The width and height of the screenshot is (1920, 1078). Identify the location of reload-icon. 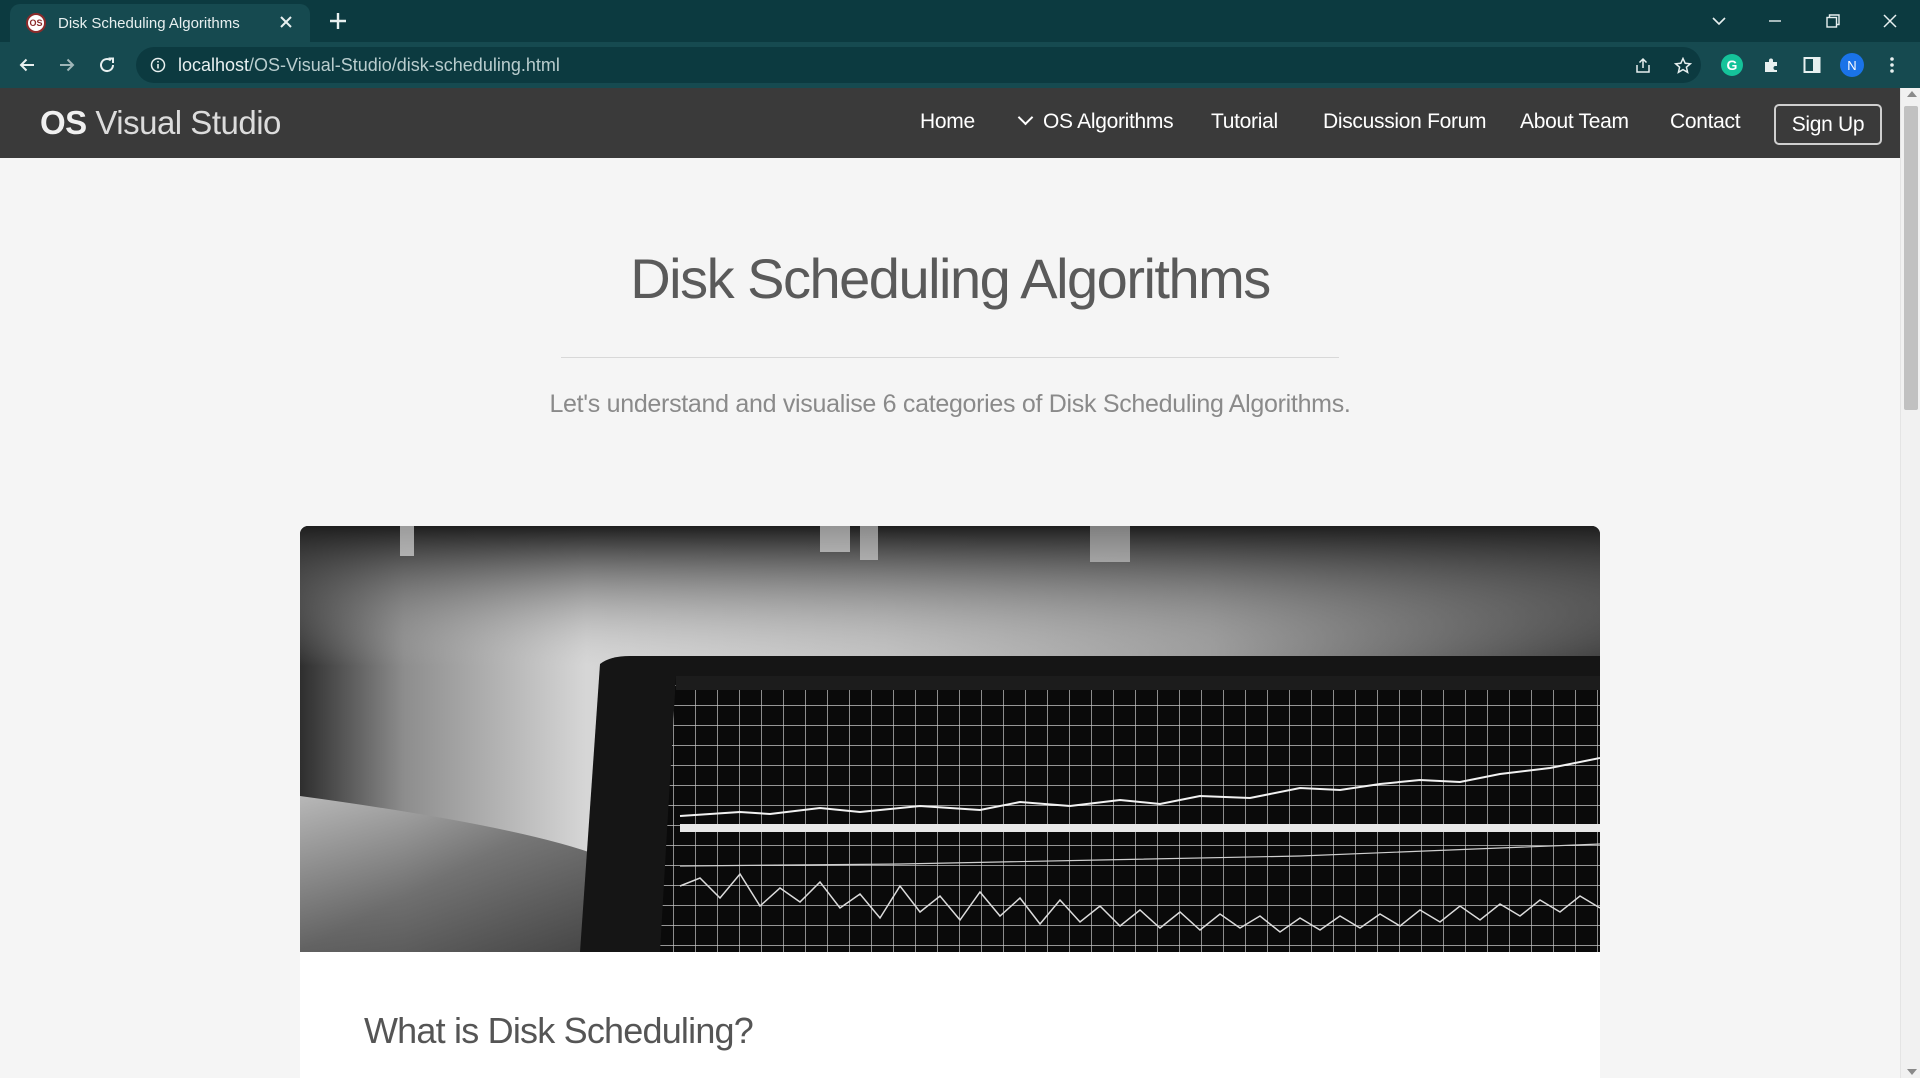
(107, 65).